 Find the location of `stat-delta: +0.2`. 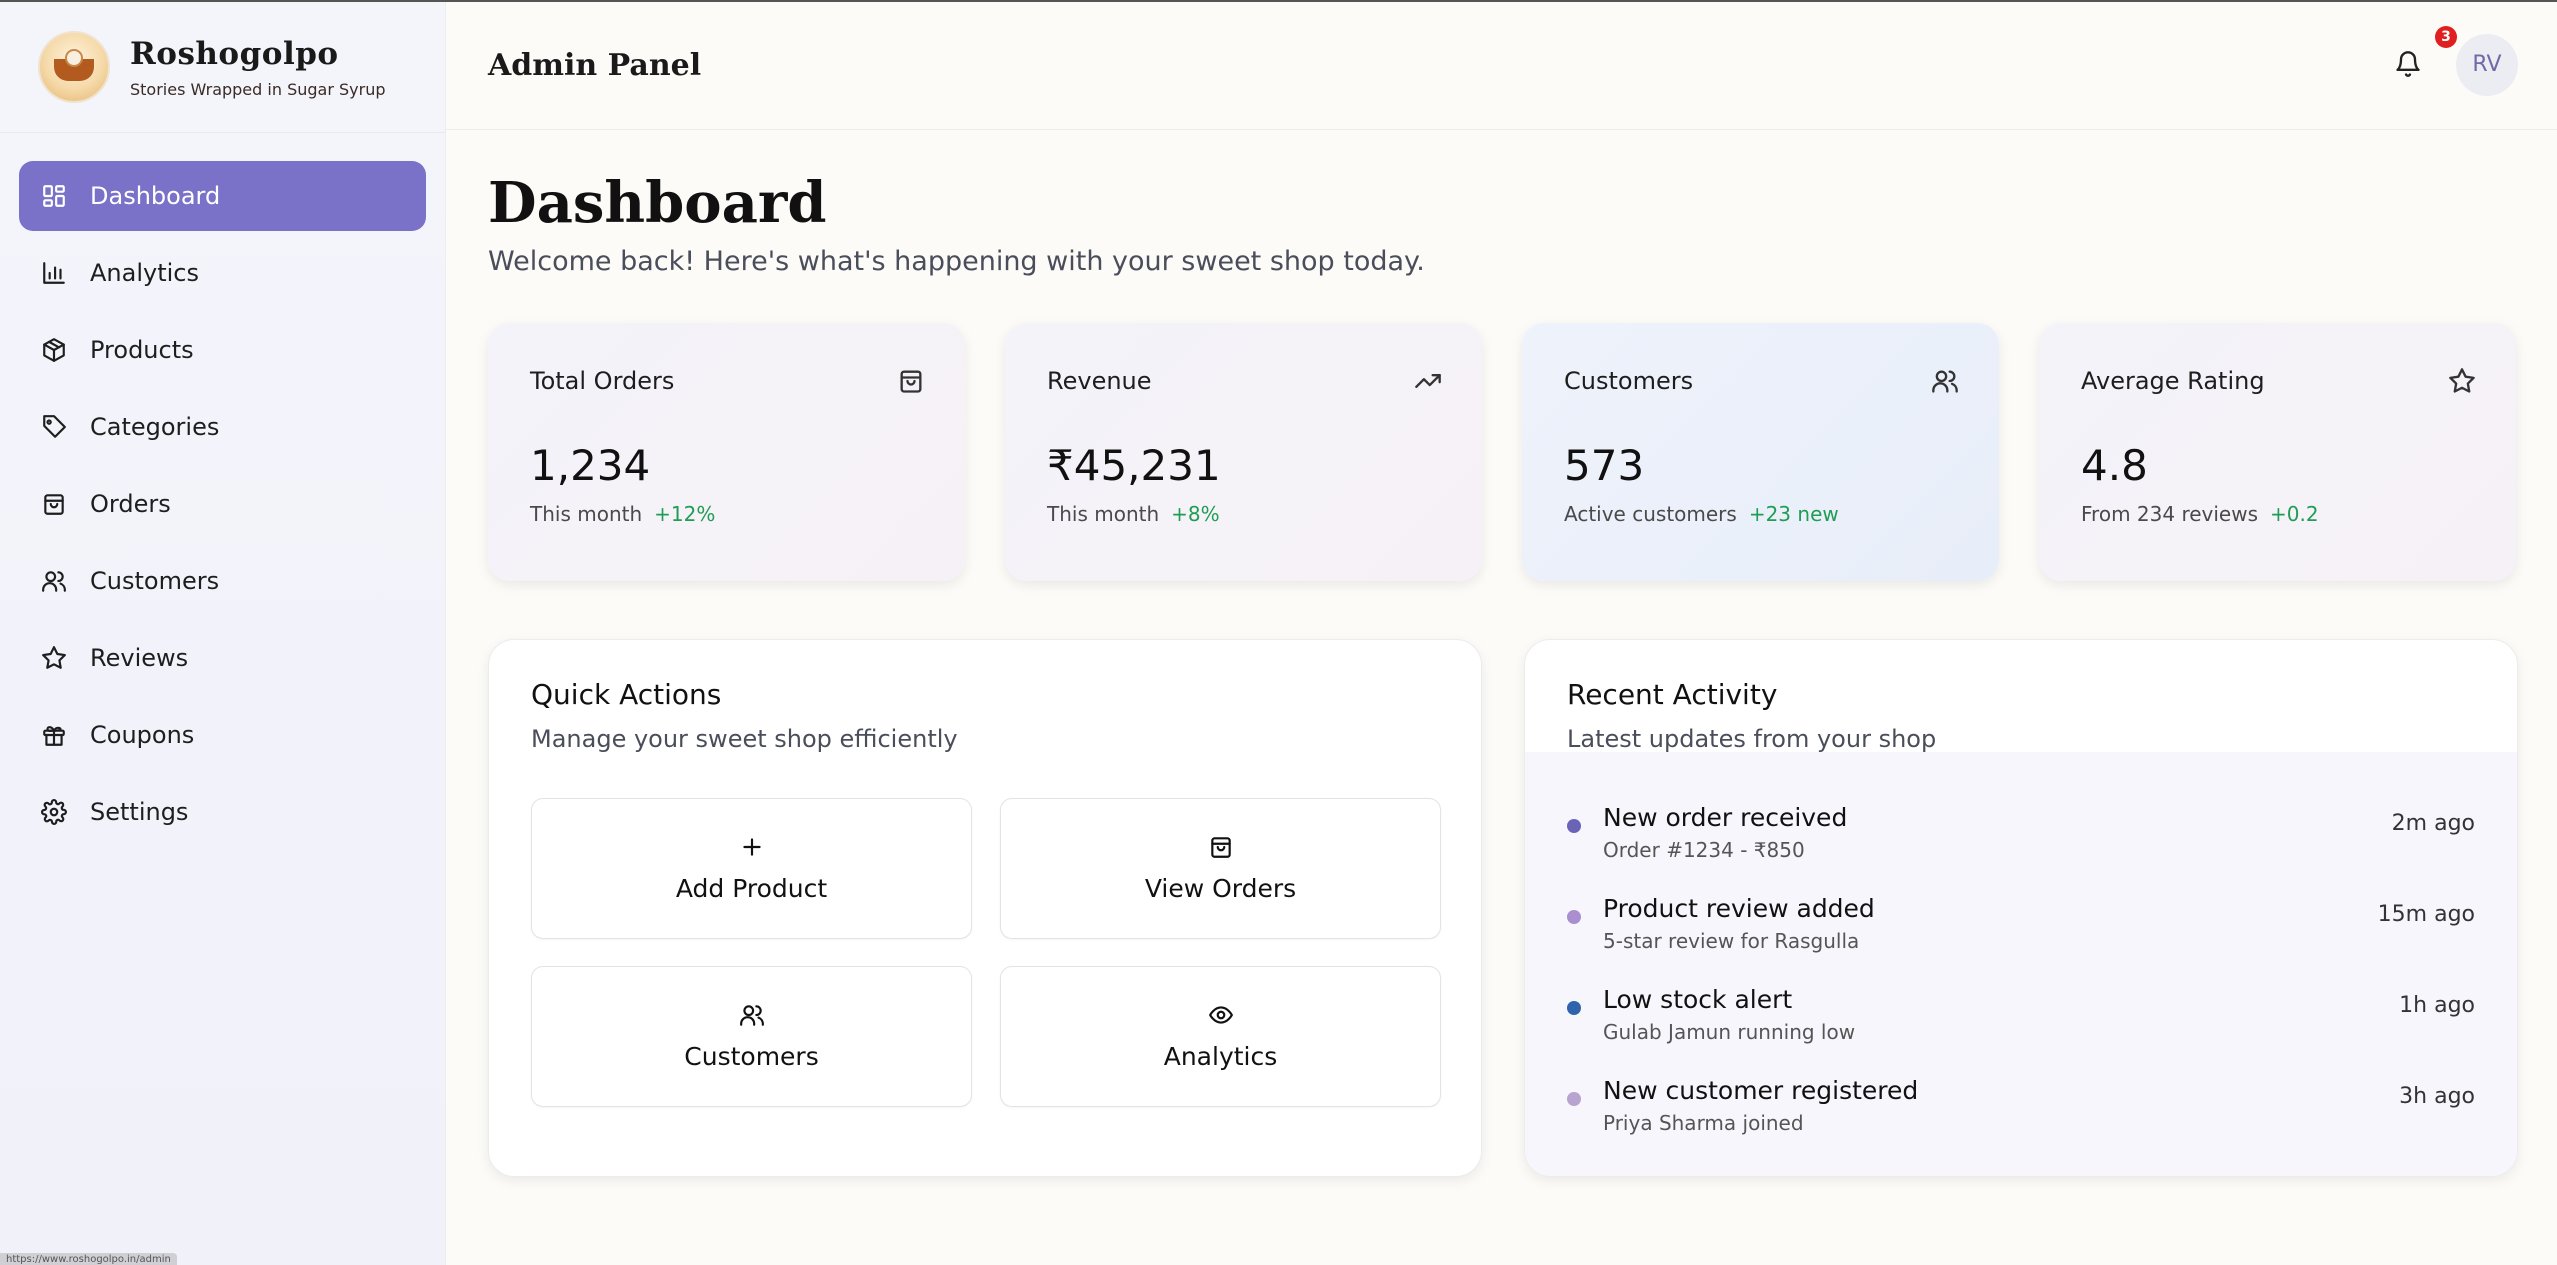

stat-delta: +0.2 is located at coordinates (2294, 514).